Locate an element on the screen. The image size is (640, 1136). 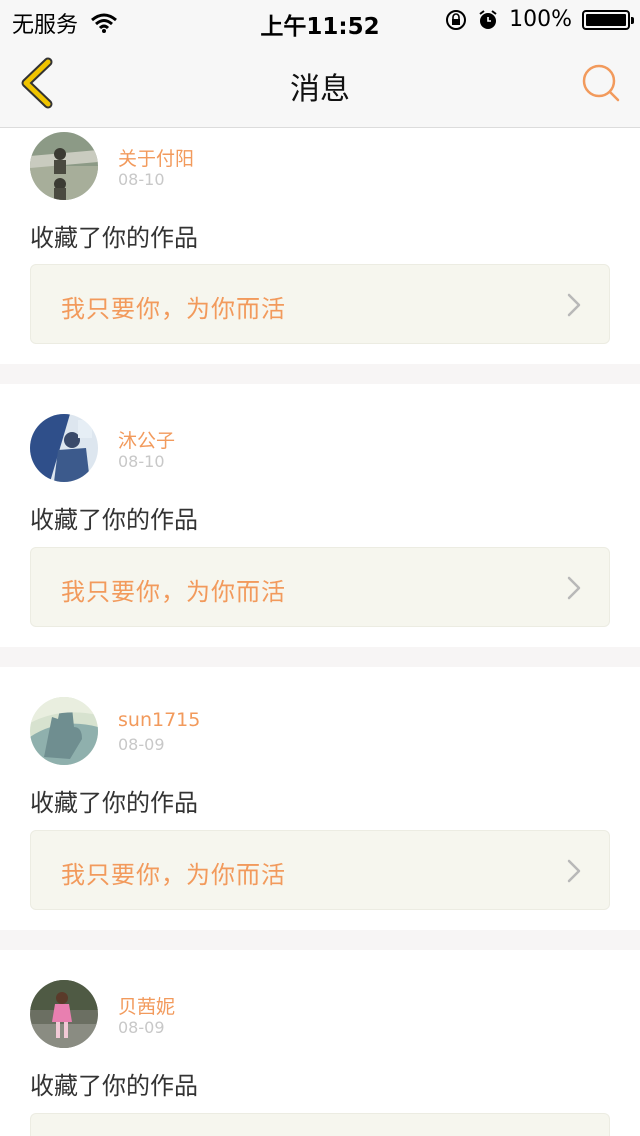
work-link is located at coordinates (320, 1124).